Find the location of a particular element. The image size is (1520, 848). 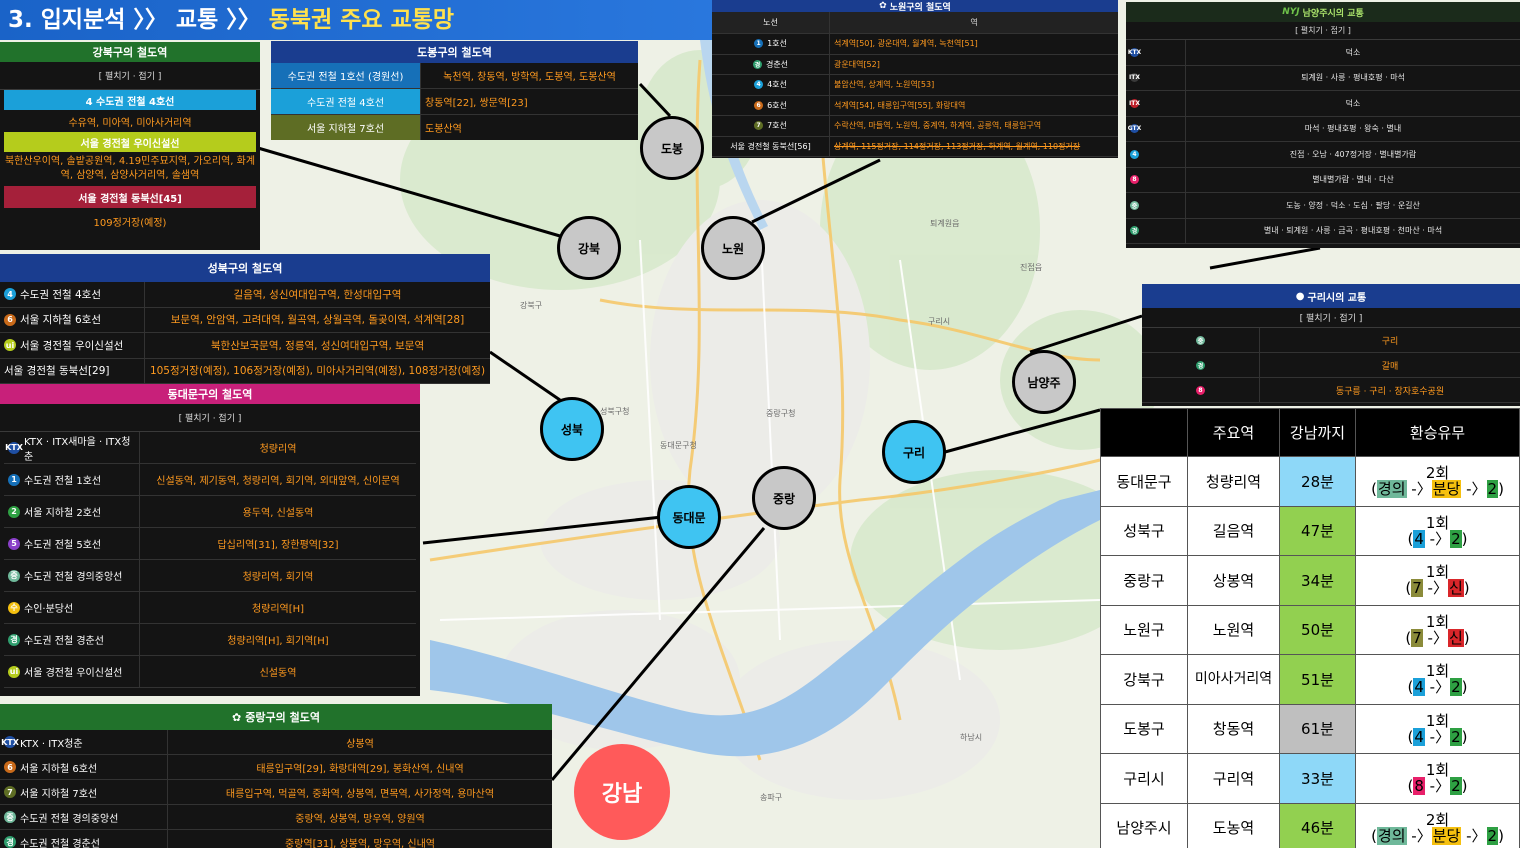

transfer-line-chip: 7 is located at coordinates (1417, 637).